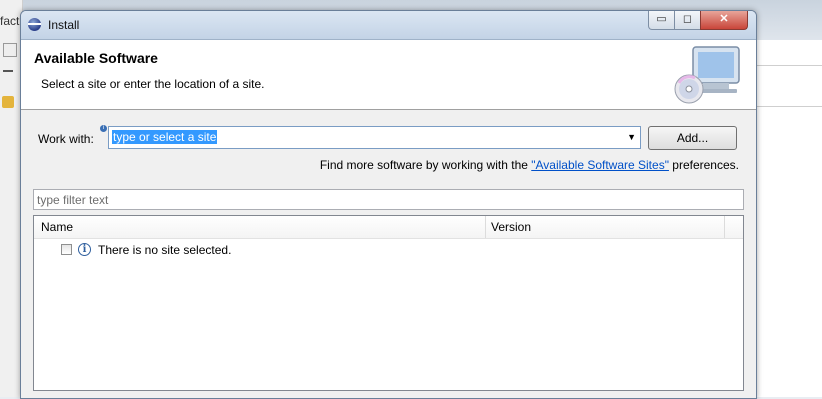 The width and height of the screenshot is (822, 399). What do you see at coordinates (388, 250) in the screenshot?
I see `table-row: i There is no site selected.` at bounding box center [388, 250].